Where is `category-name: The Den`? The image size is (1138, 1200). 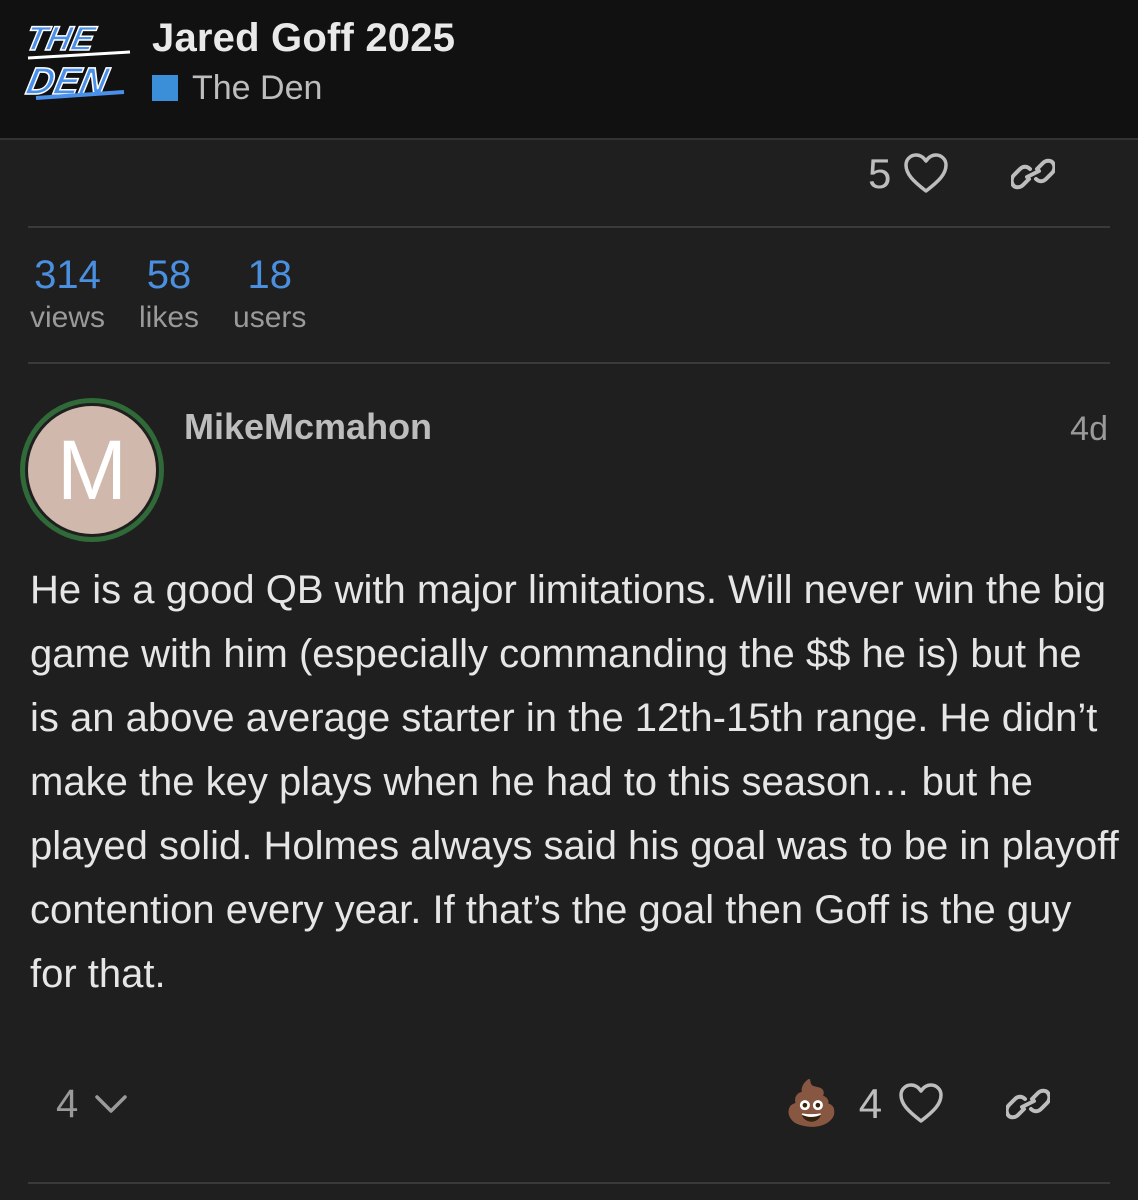 category-name: The Den is located at coordinates (257, 87).